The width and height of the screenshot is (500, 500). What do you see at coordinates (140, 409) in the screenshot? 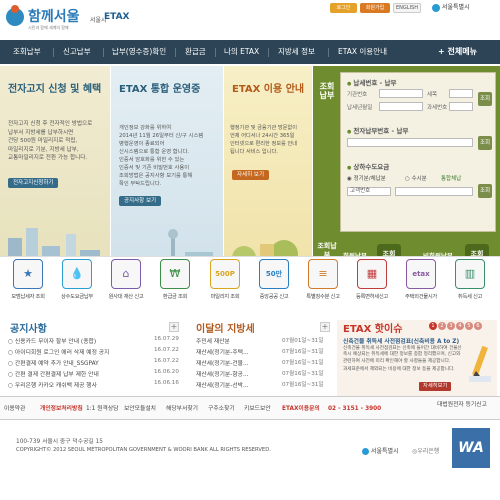
I see `footer-link: 보안모듈설치` at bounding box center [140, 409].